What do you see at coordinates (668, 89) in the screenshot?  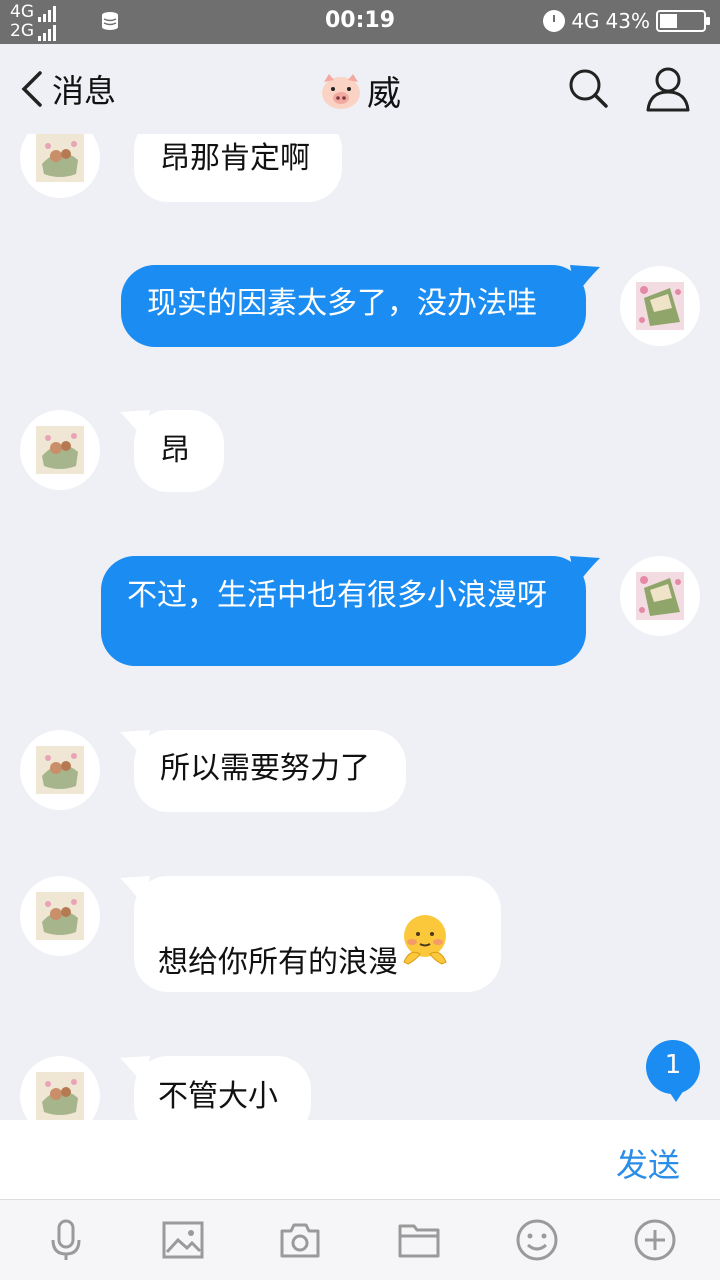 I see `profile-icon` at bounding box center [668, 89].